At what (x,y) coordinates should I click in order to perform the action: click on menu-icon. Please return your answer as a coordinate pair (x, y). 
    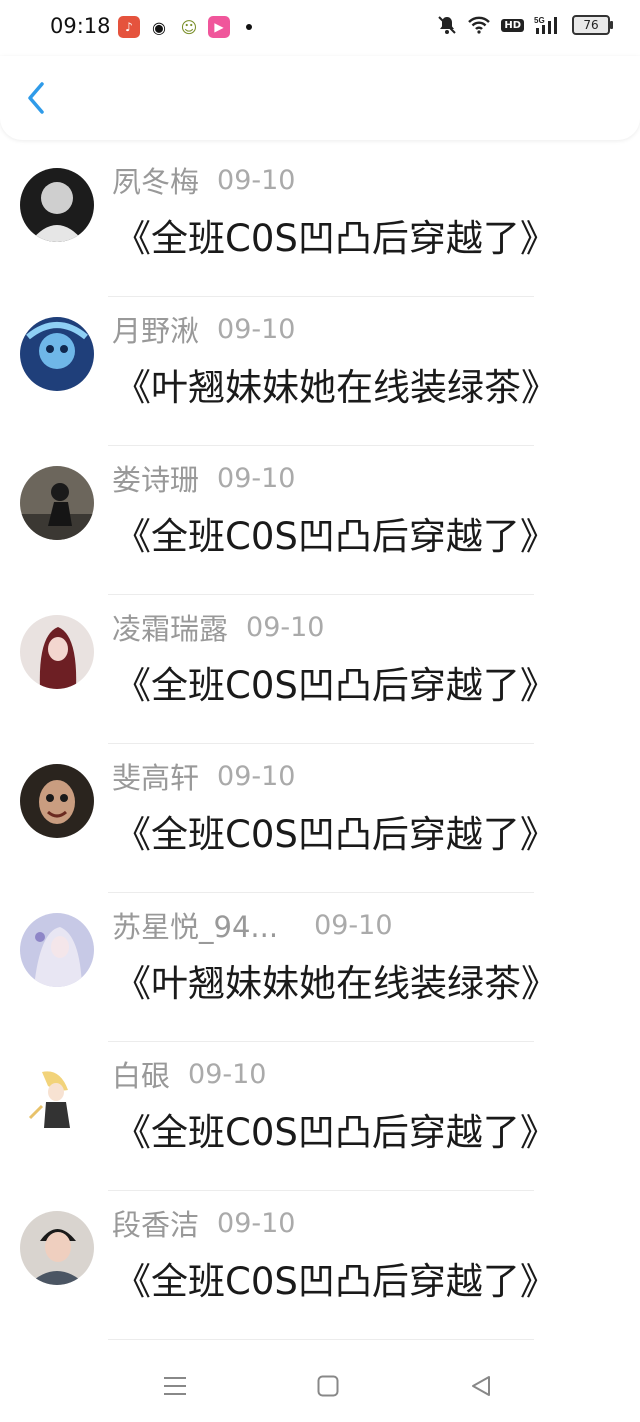
    Looking at the image, I should click on (175, 1386).